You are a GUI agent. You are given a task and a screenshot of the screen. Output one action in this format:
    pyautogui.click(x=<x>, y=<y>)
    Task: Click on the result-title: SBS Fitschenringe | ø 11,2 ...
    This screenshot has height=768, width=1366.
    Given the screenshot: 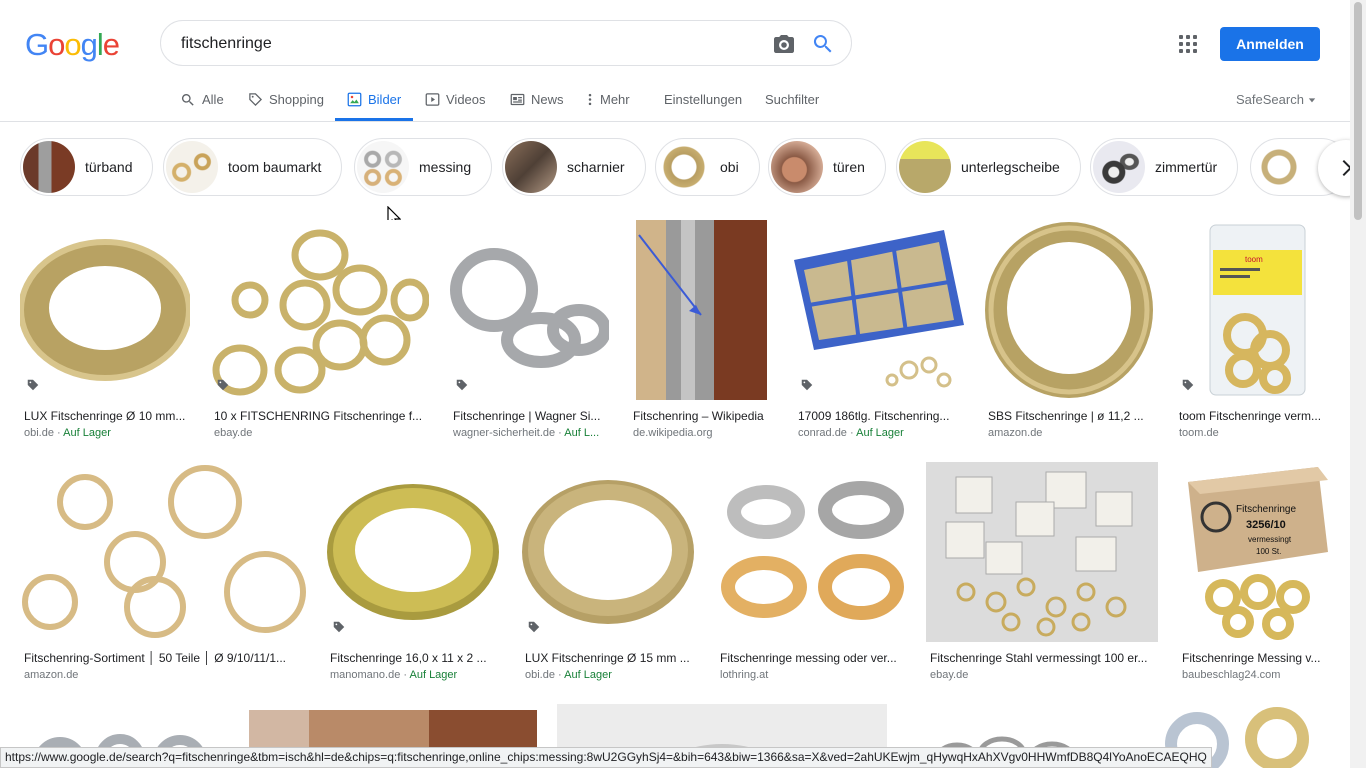 What is the action you would take?
    pyautogui.click(x=1066, y=416)
    